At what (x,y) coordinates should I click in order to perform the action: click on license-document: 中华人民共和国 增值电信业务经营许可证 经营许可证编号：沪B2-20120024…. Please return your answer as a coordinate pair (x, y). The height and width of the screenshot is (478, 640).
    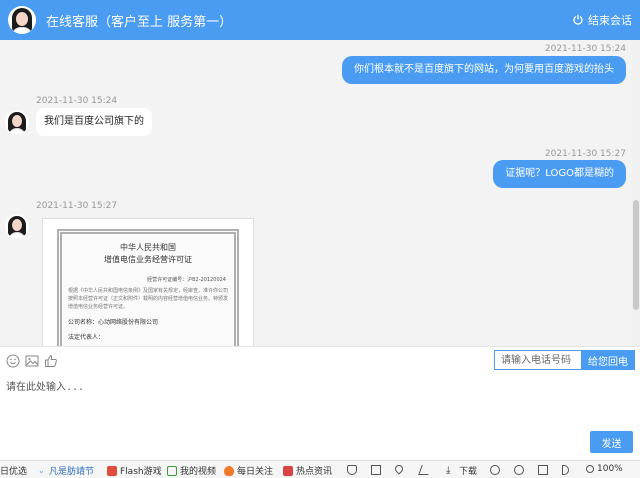
    Looking at the image, I should click on (148, 287).